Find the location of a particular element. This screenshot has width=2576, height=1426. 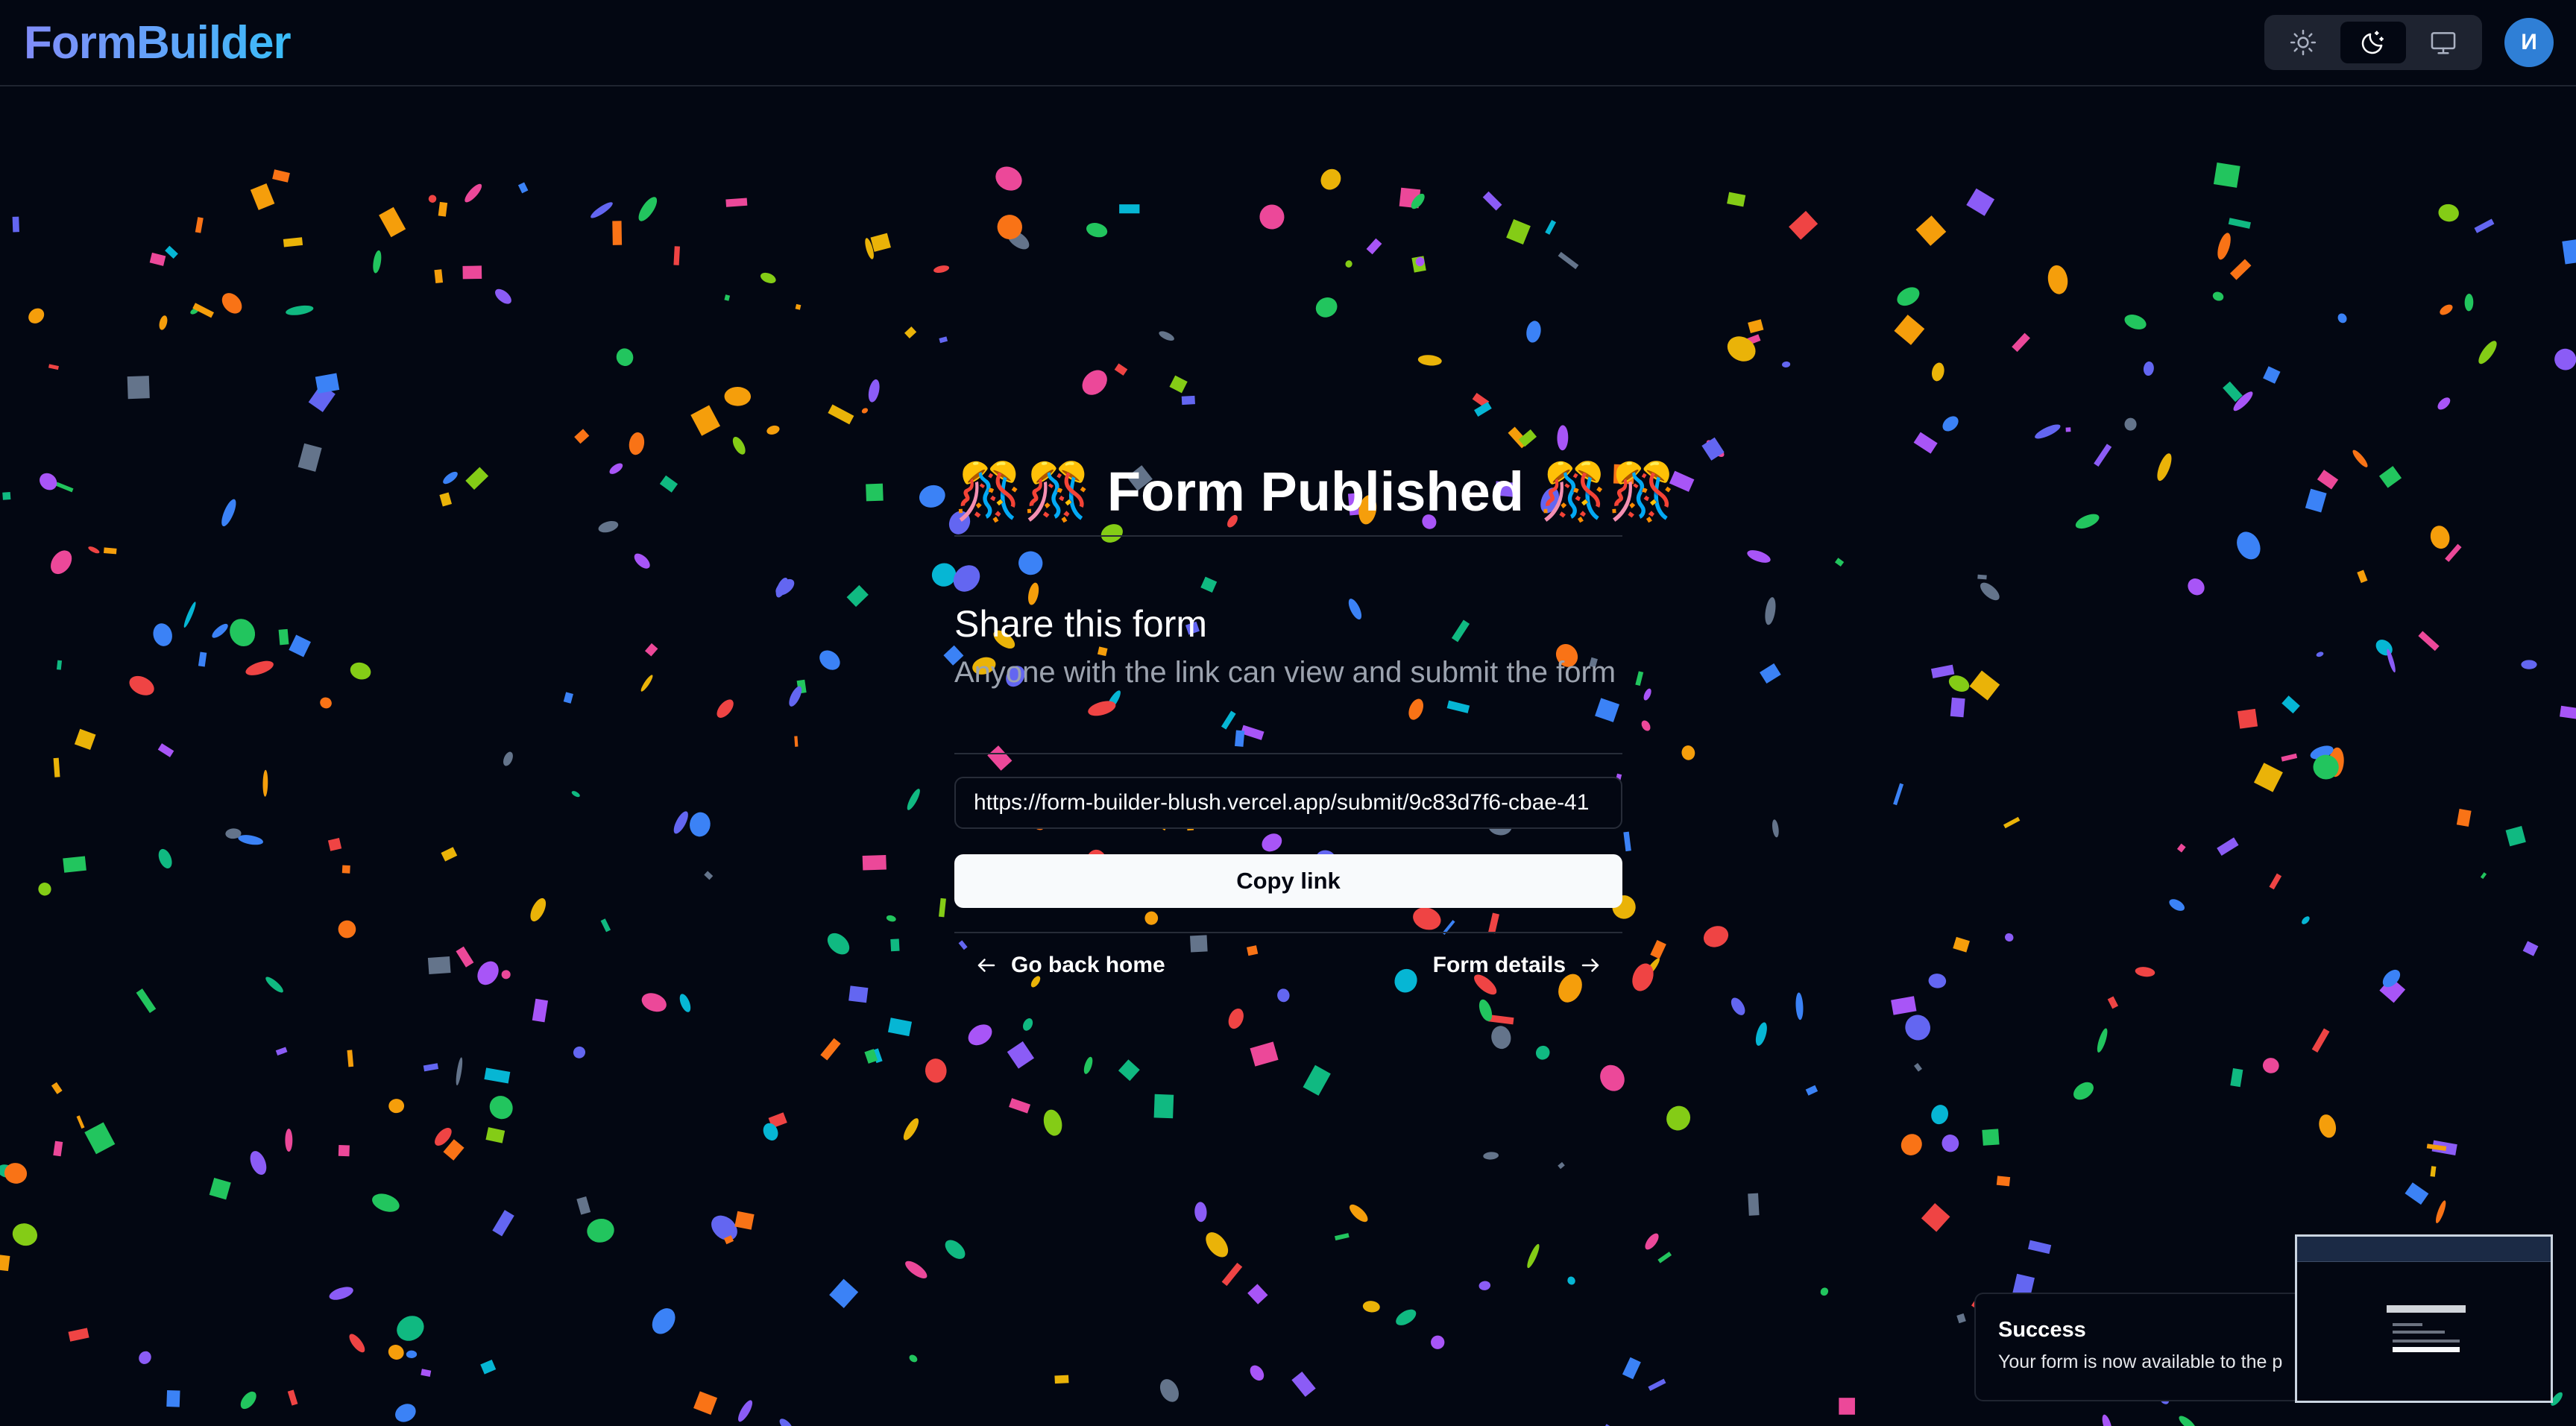

user-avatar: И is located at coordinates (2529, 42).